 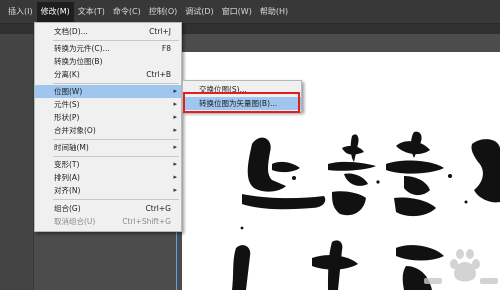 I want to click on menu-item-label: 取消组合(U), so click(x=75, y=221).